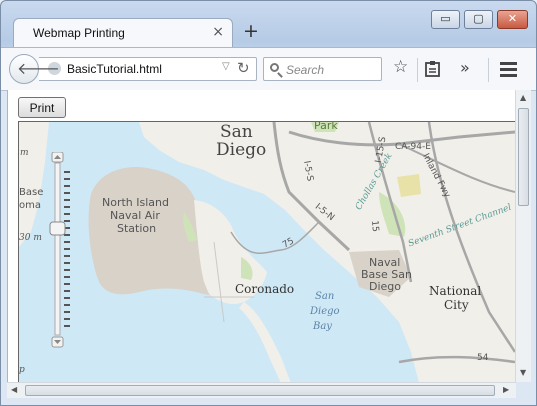 The image size is (537, 406). I want to click on map-label-bay-2: Diego, so click(325, 311).